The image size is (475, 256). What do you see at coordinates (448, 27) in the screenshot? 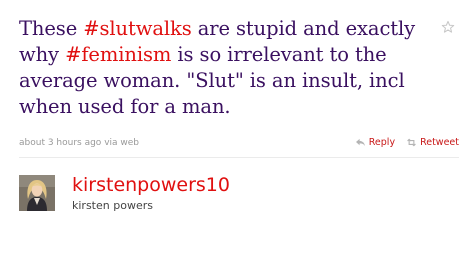
I see `star-icon` at bounding box center [448, 27].